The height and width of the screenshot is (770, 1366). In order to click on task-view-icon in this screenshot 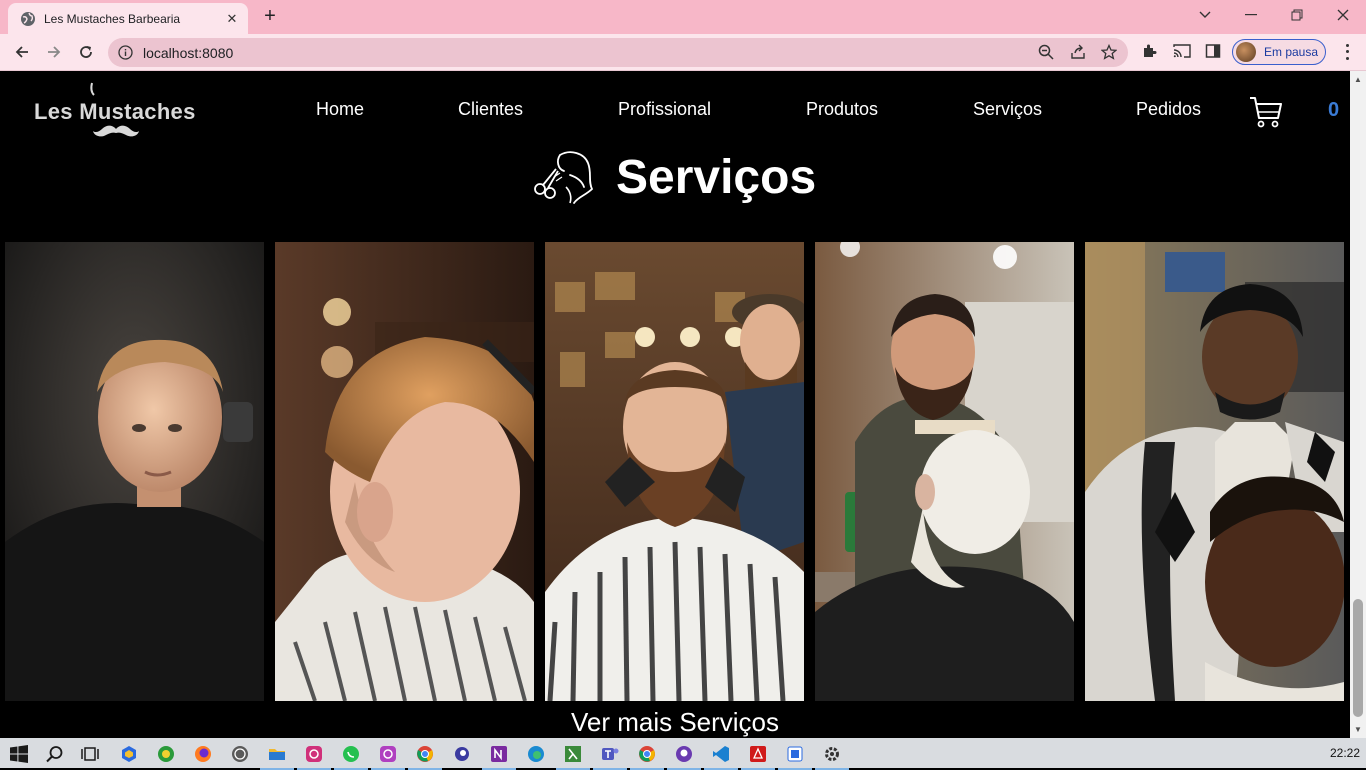, I will do `click(90, 754)`.